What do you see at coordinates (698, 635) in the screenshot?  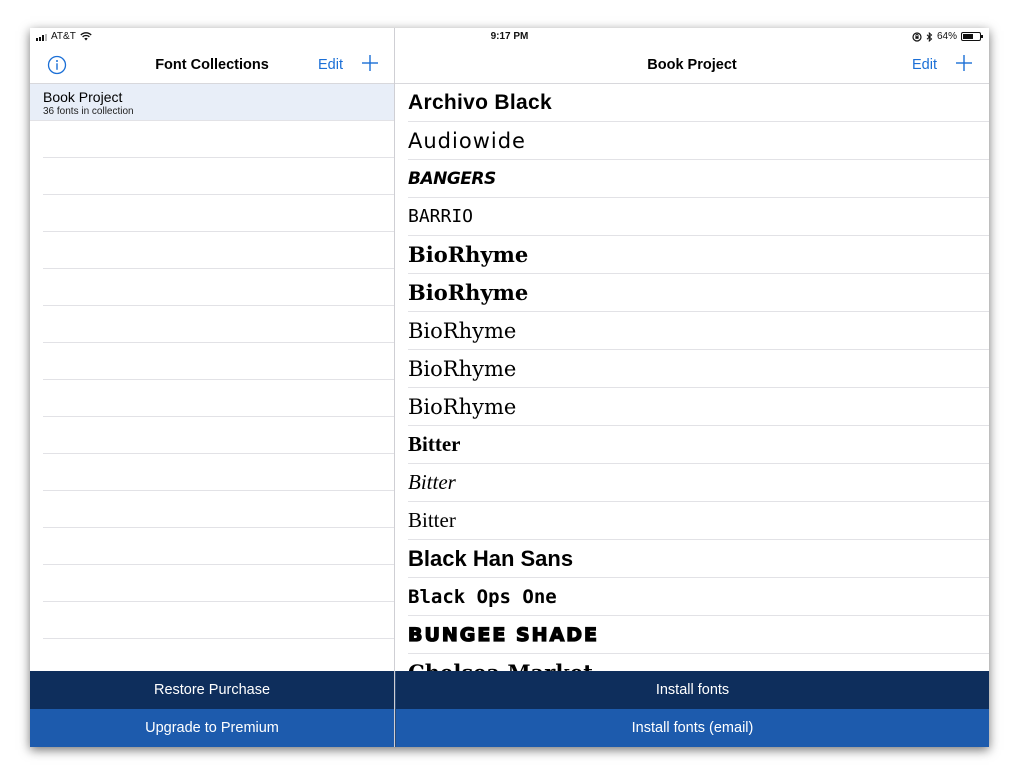 I see `font-row: BUNGEE SHADE` at bounding box center [698, 635].